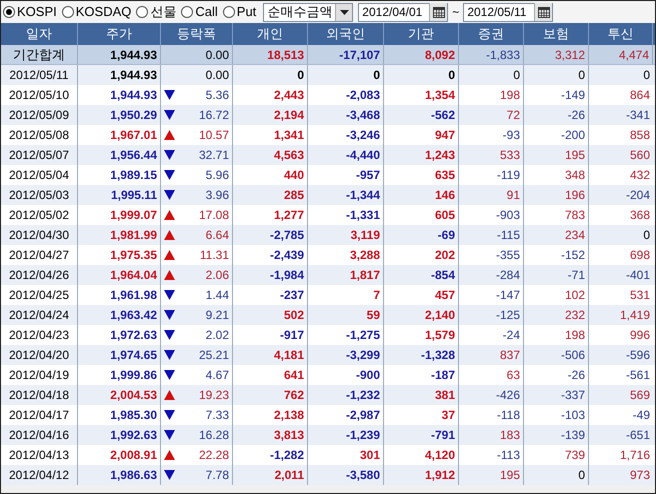  What do you see at coordinates (637, 115) in the screenshot?
I see `value-cell-text: -341` at bounding box center [637, 115].